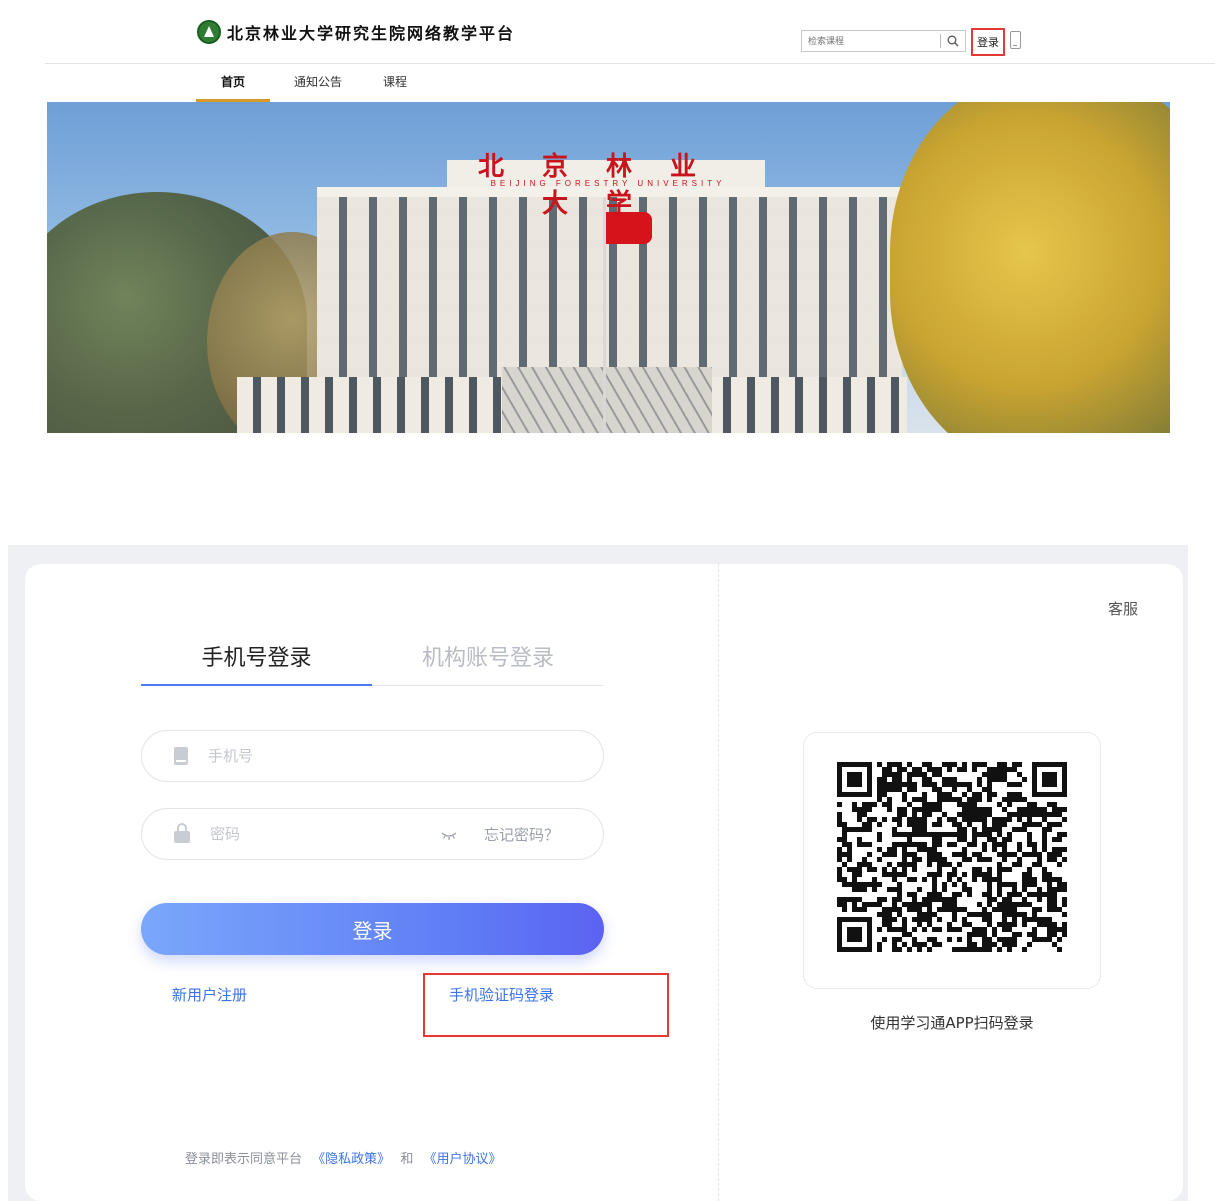  What do you see at coordinates (462, 1159) in the screenshot?
I see `user-agreement-link: 《用户协议》` at bounding box center [462, 1159].